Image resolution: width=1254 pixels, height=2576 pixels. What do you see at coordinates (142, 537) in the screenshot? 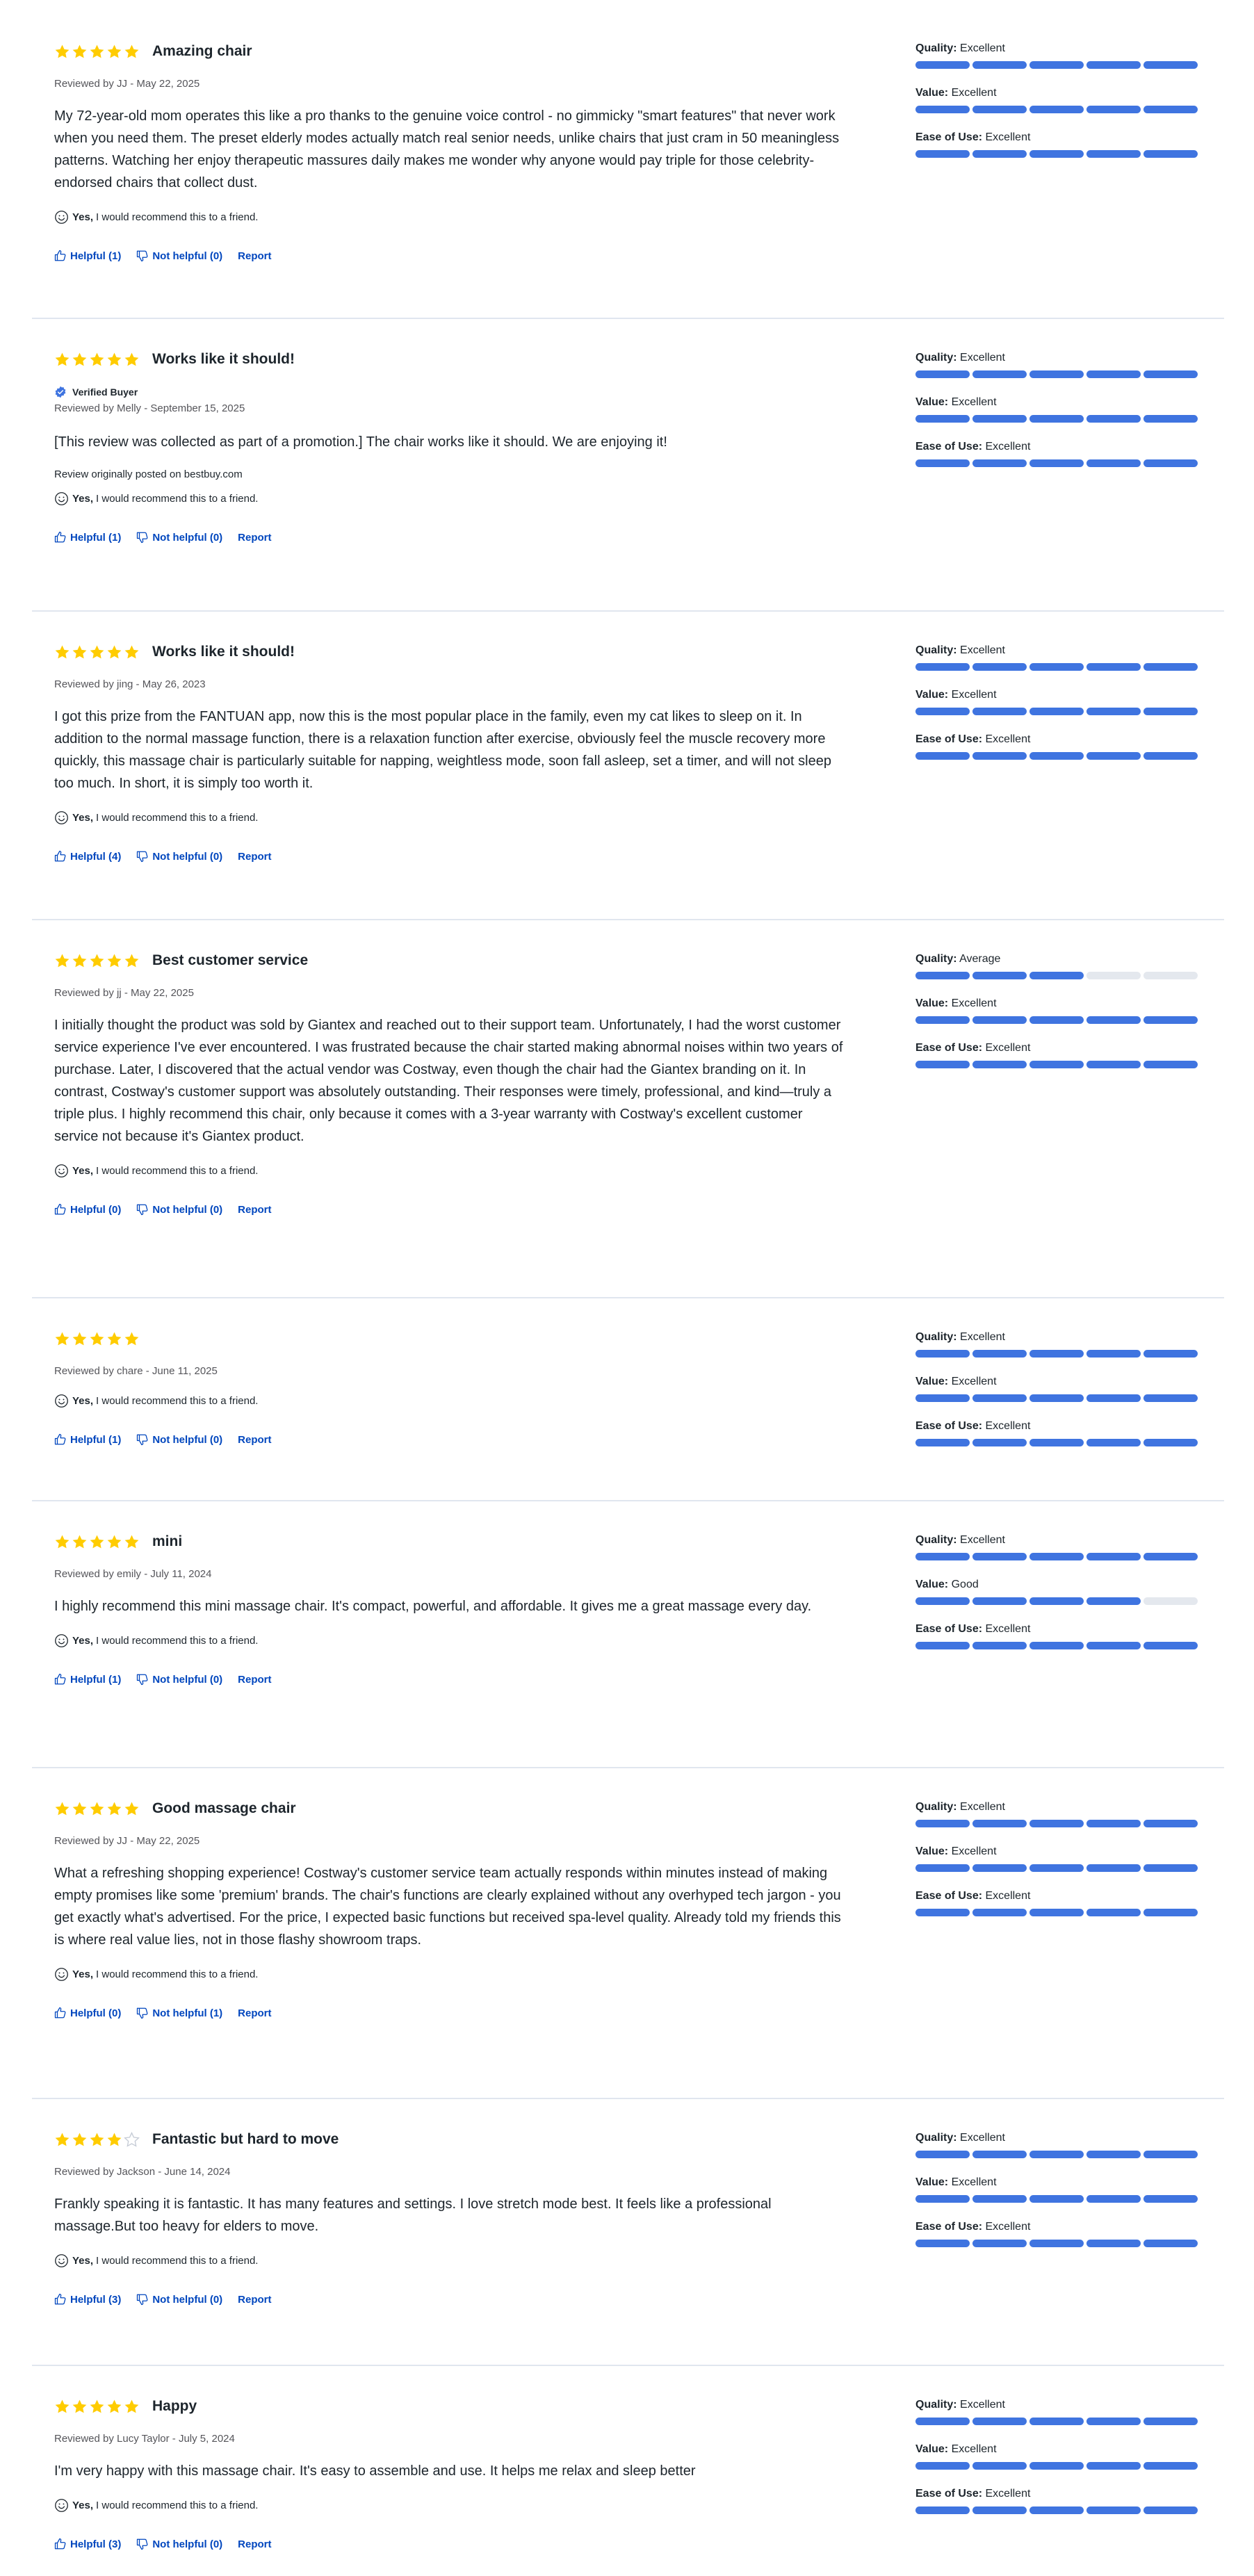
I see `thumbs-down-icon` at bounding box center [142, 537].